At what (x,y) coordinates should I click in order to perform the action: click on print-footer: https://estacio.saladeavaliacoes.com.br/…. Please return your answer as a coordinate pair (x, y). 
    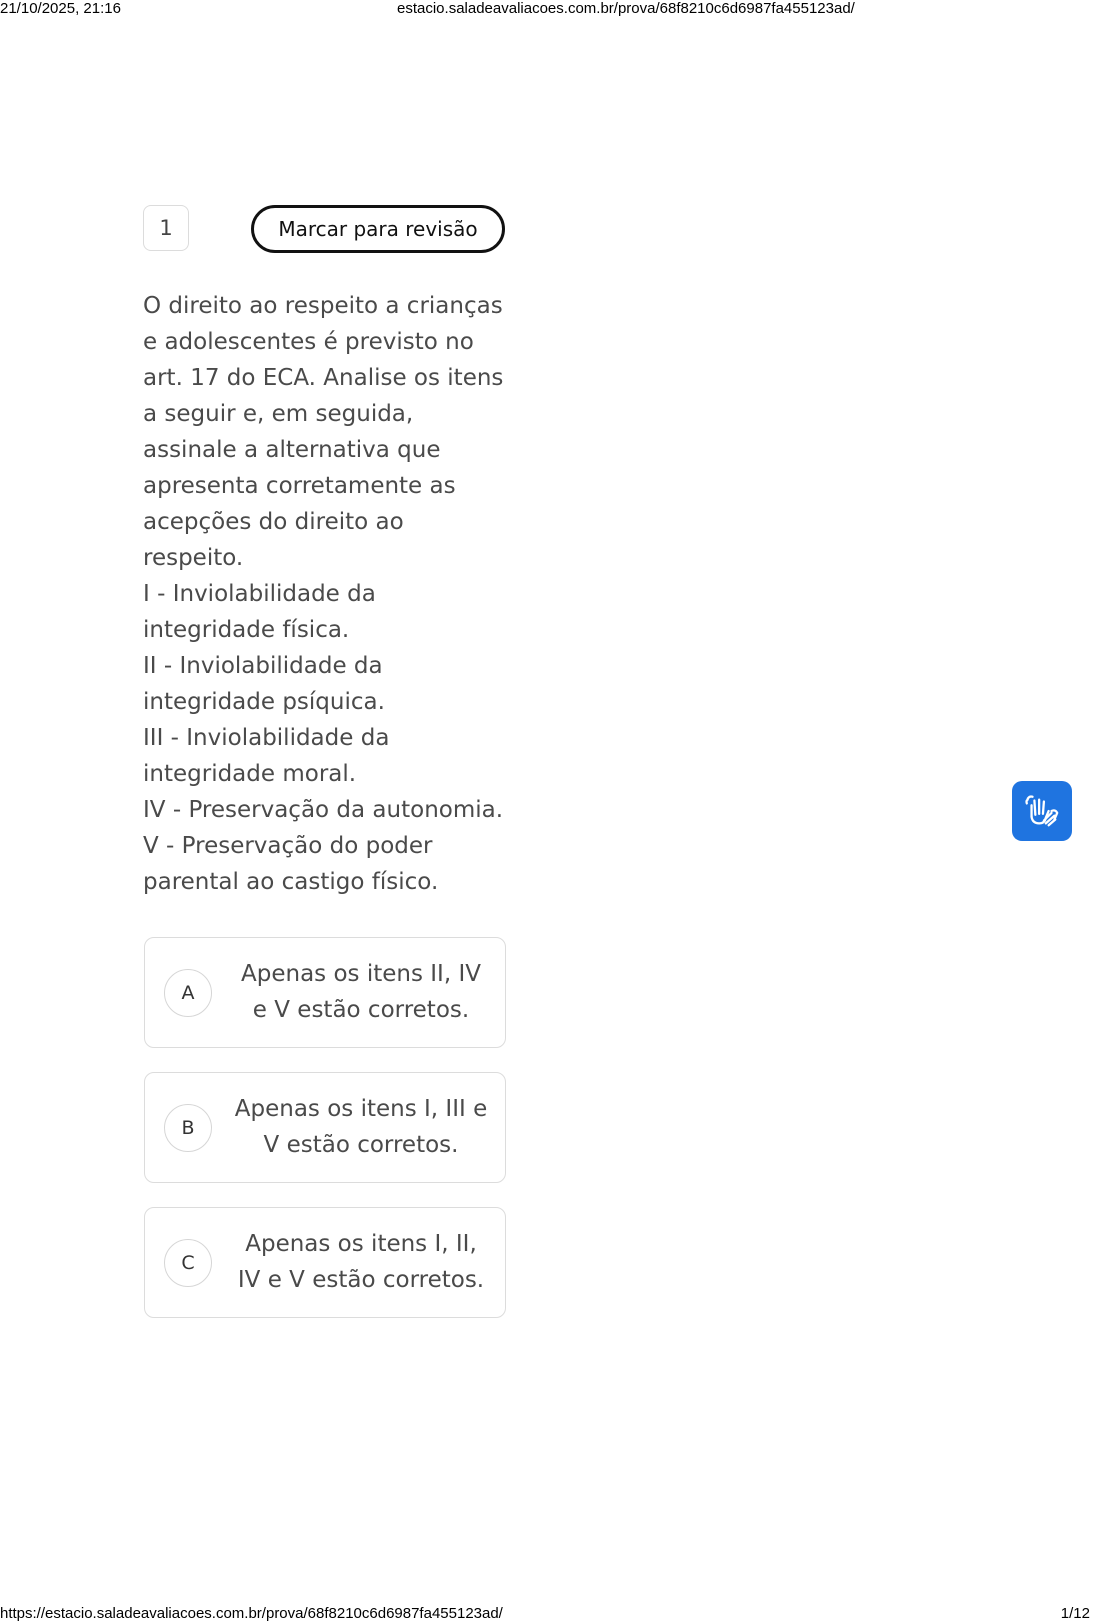
    Looking at the image, I should click on (547, 1614).